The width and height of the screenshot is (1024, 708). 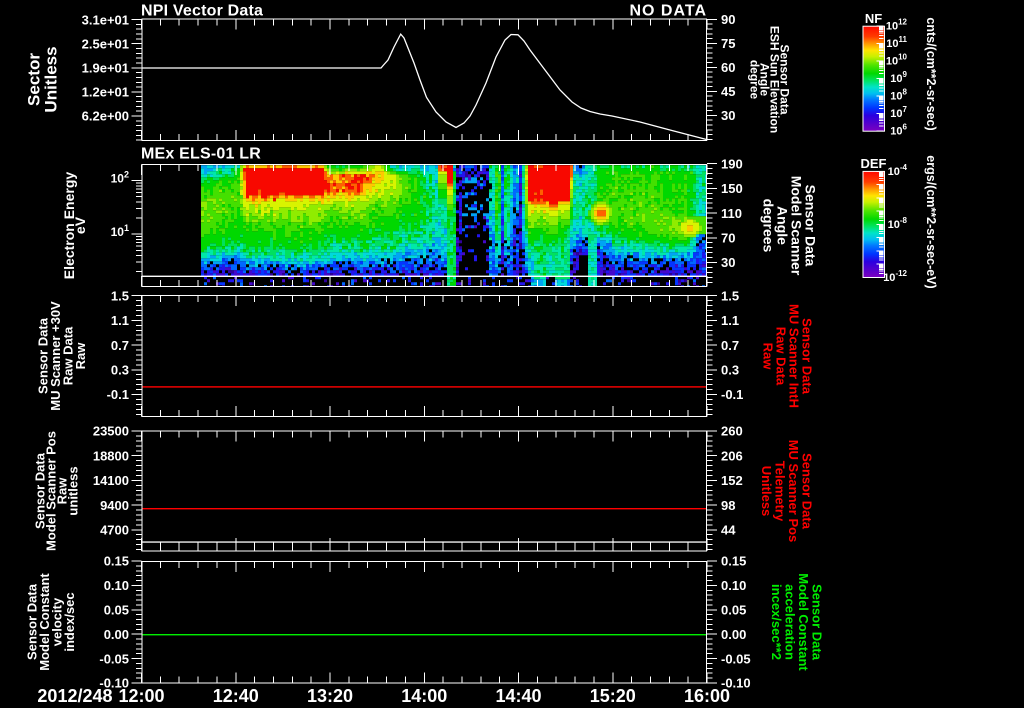 What do you see at coordinates (732, 163) in the screenshot?
I see `svg-text: 190` at bounding box center [732, 163].